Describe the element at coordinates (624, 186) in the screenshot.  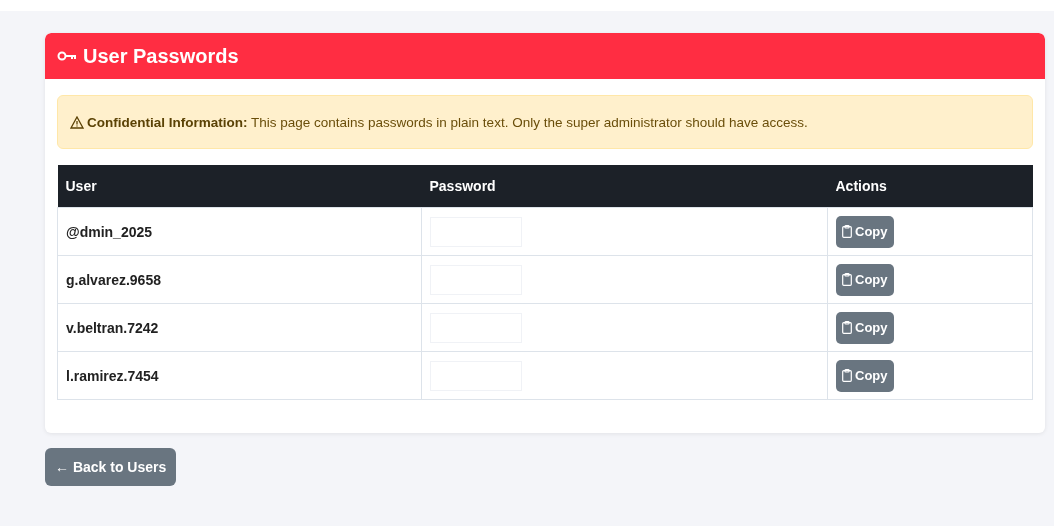
I see `column-header: Password` at that location.